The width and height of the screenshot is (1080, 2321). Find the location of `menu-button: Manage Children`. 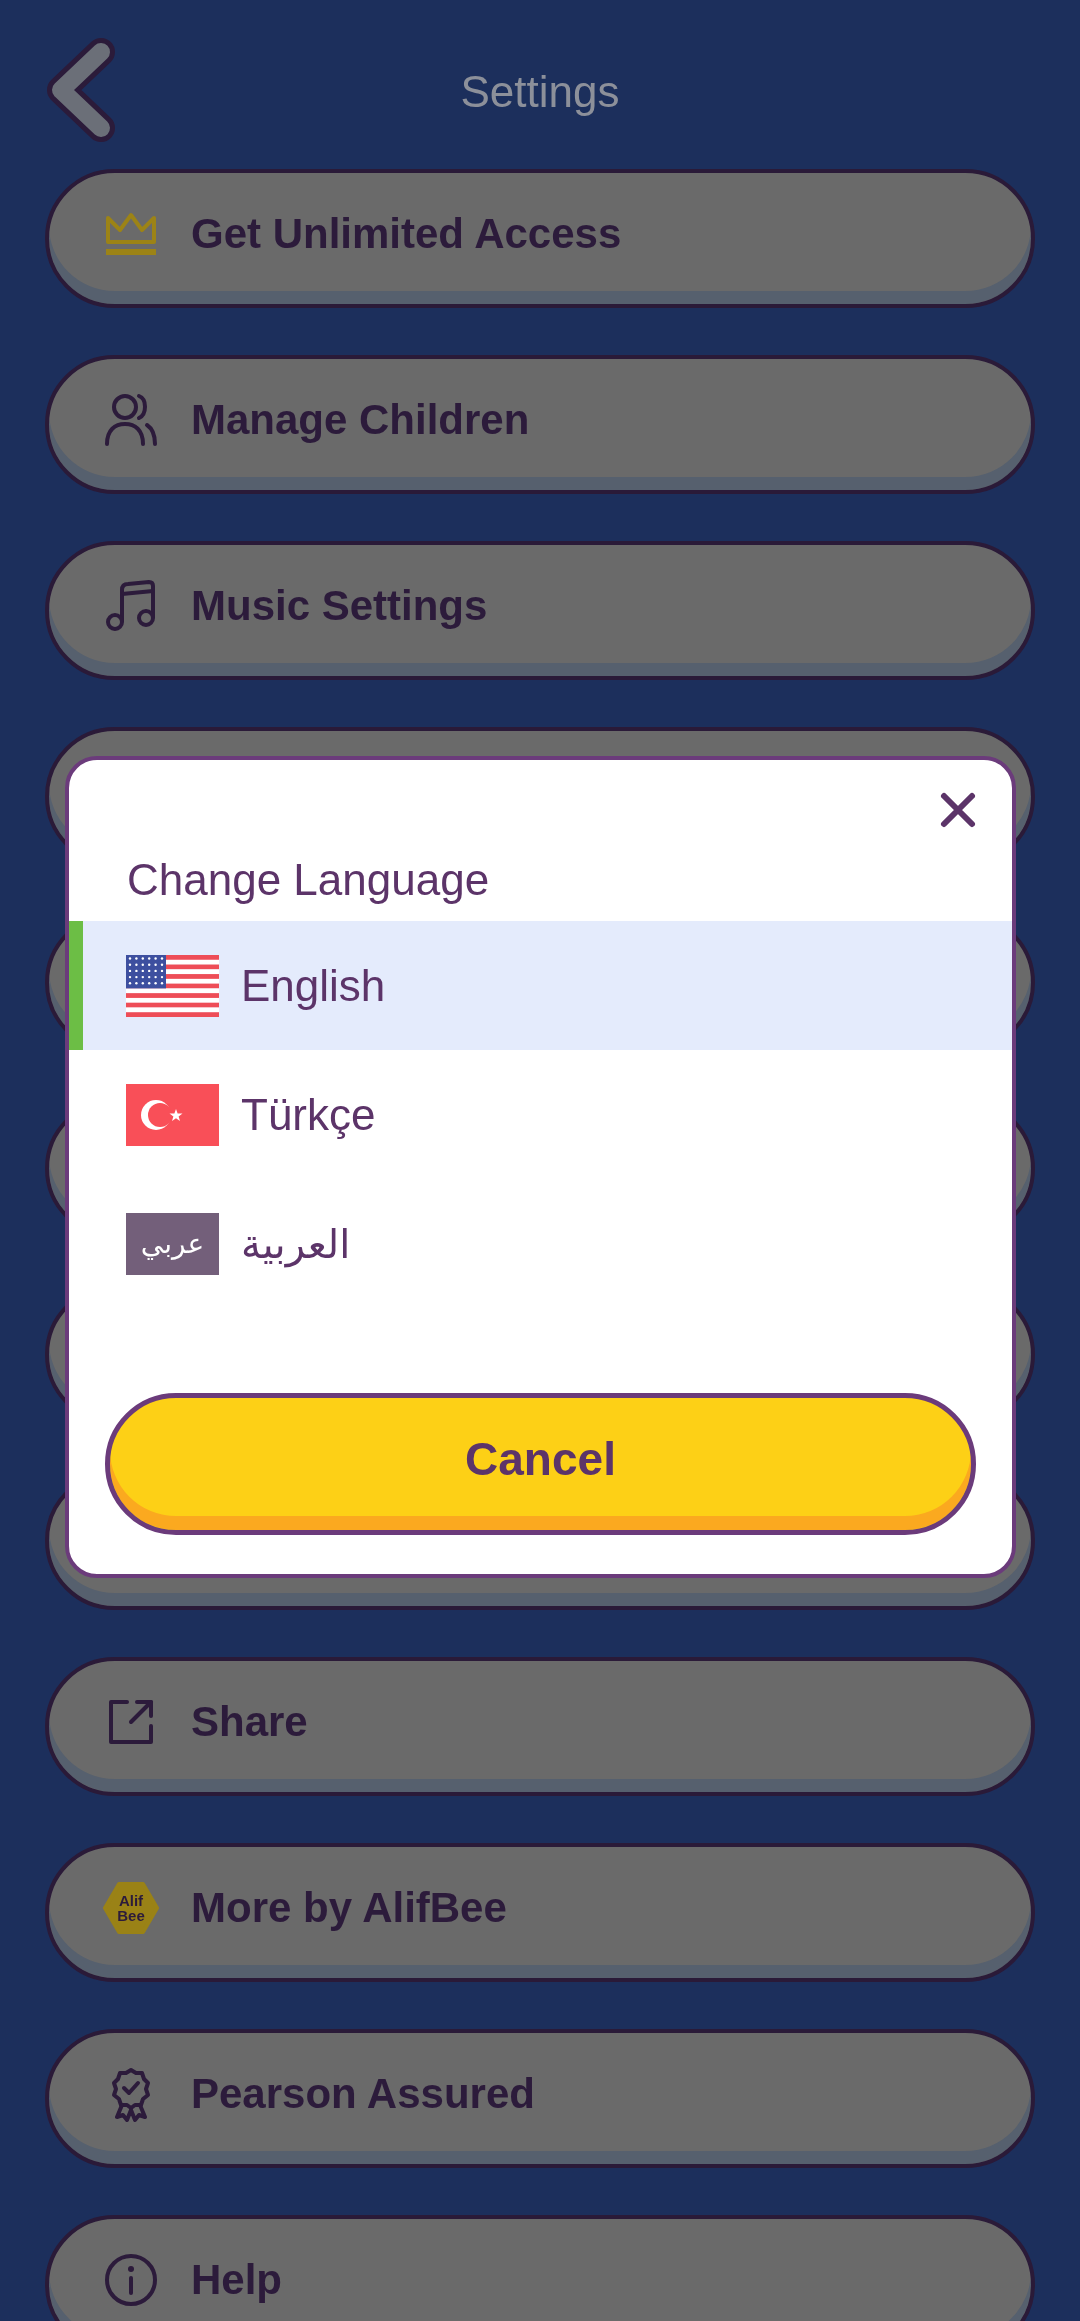

menu-button: Manage Children is located at coordinates (540, 424).